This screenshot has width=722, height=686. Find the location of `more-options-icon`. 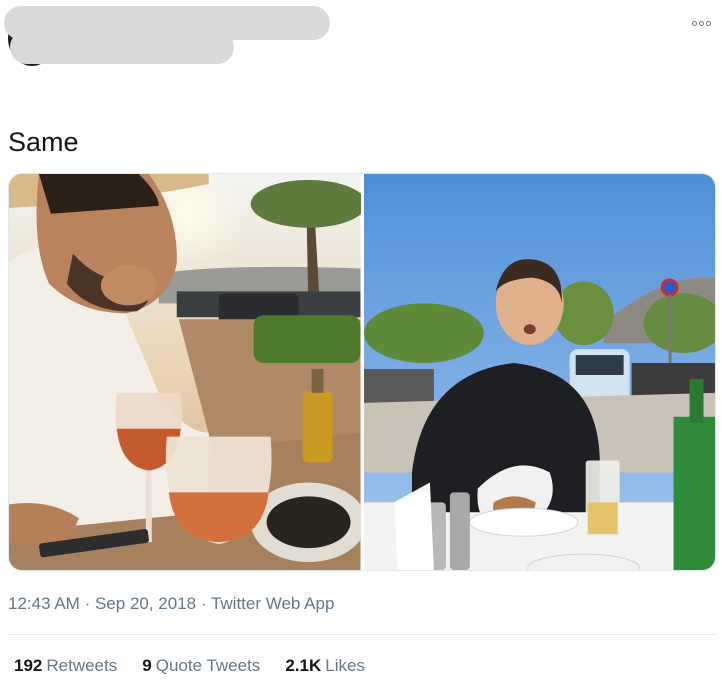

more-options-icon is located at coordinates (701, 23).